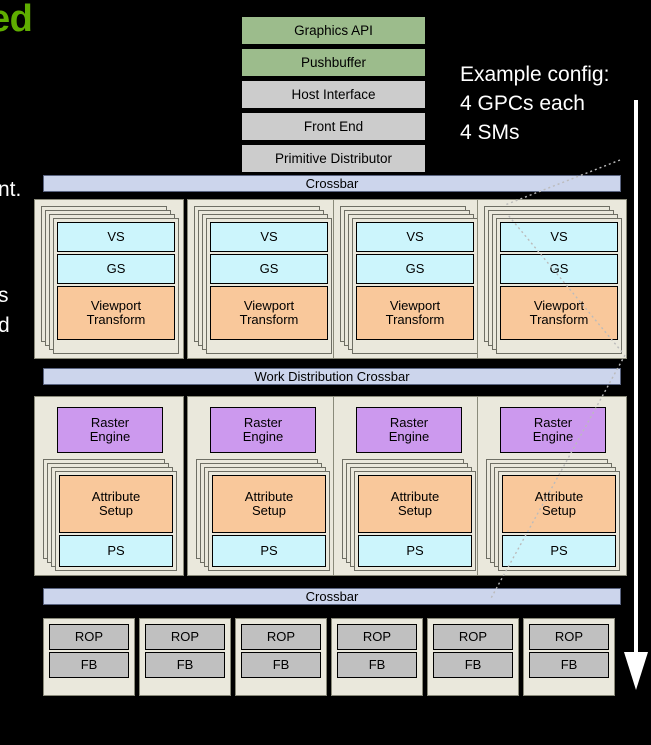 This screenshot has width=651, height=745. I want to click on ps-card-front-2: Attribute Setup PS, so click(269, 521).